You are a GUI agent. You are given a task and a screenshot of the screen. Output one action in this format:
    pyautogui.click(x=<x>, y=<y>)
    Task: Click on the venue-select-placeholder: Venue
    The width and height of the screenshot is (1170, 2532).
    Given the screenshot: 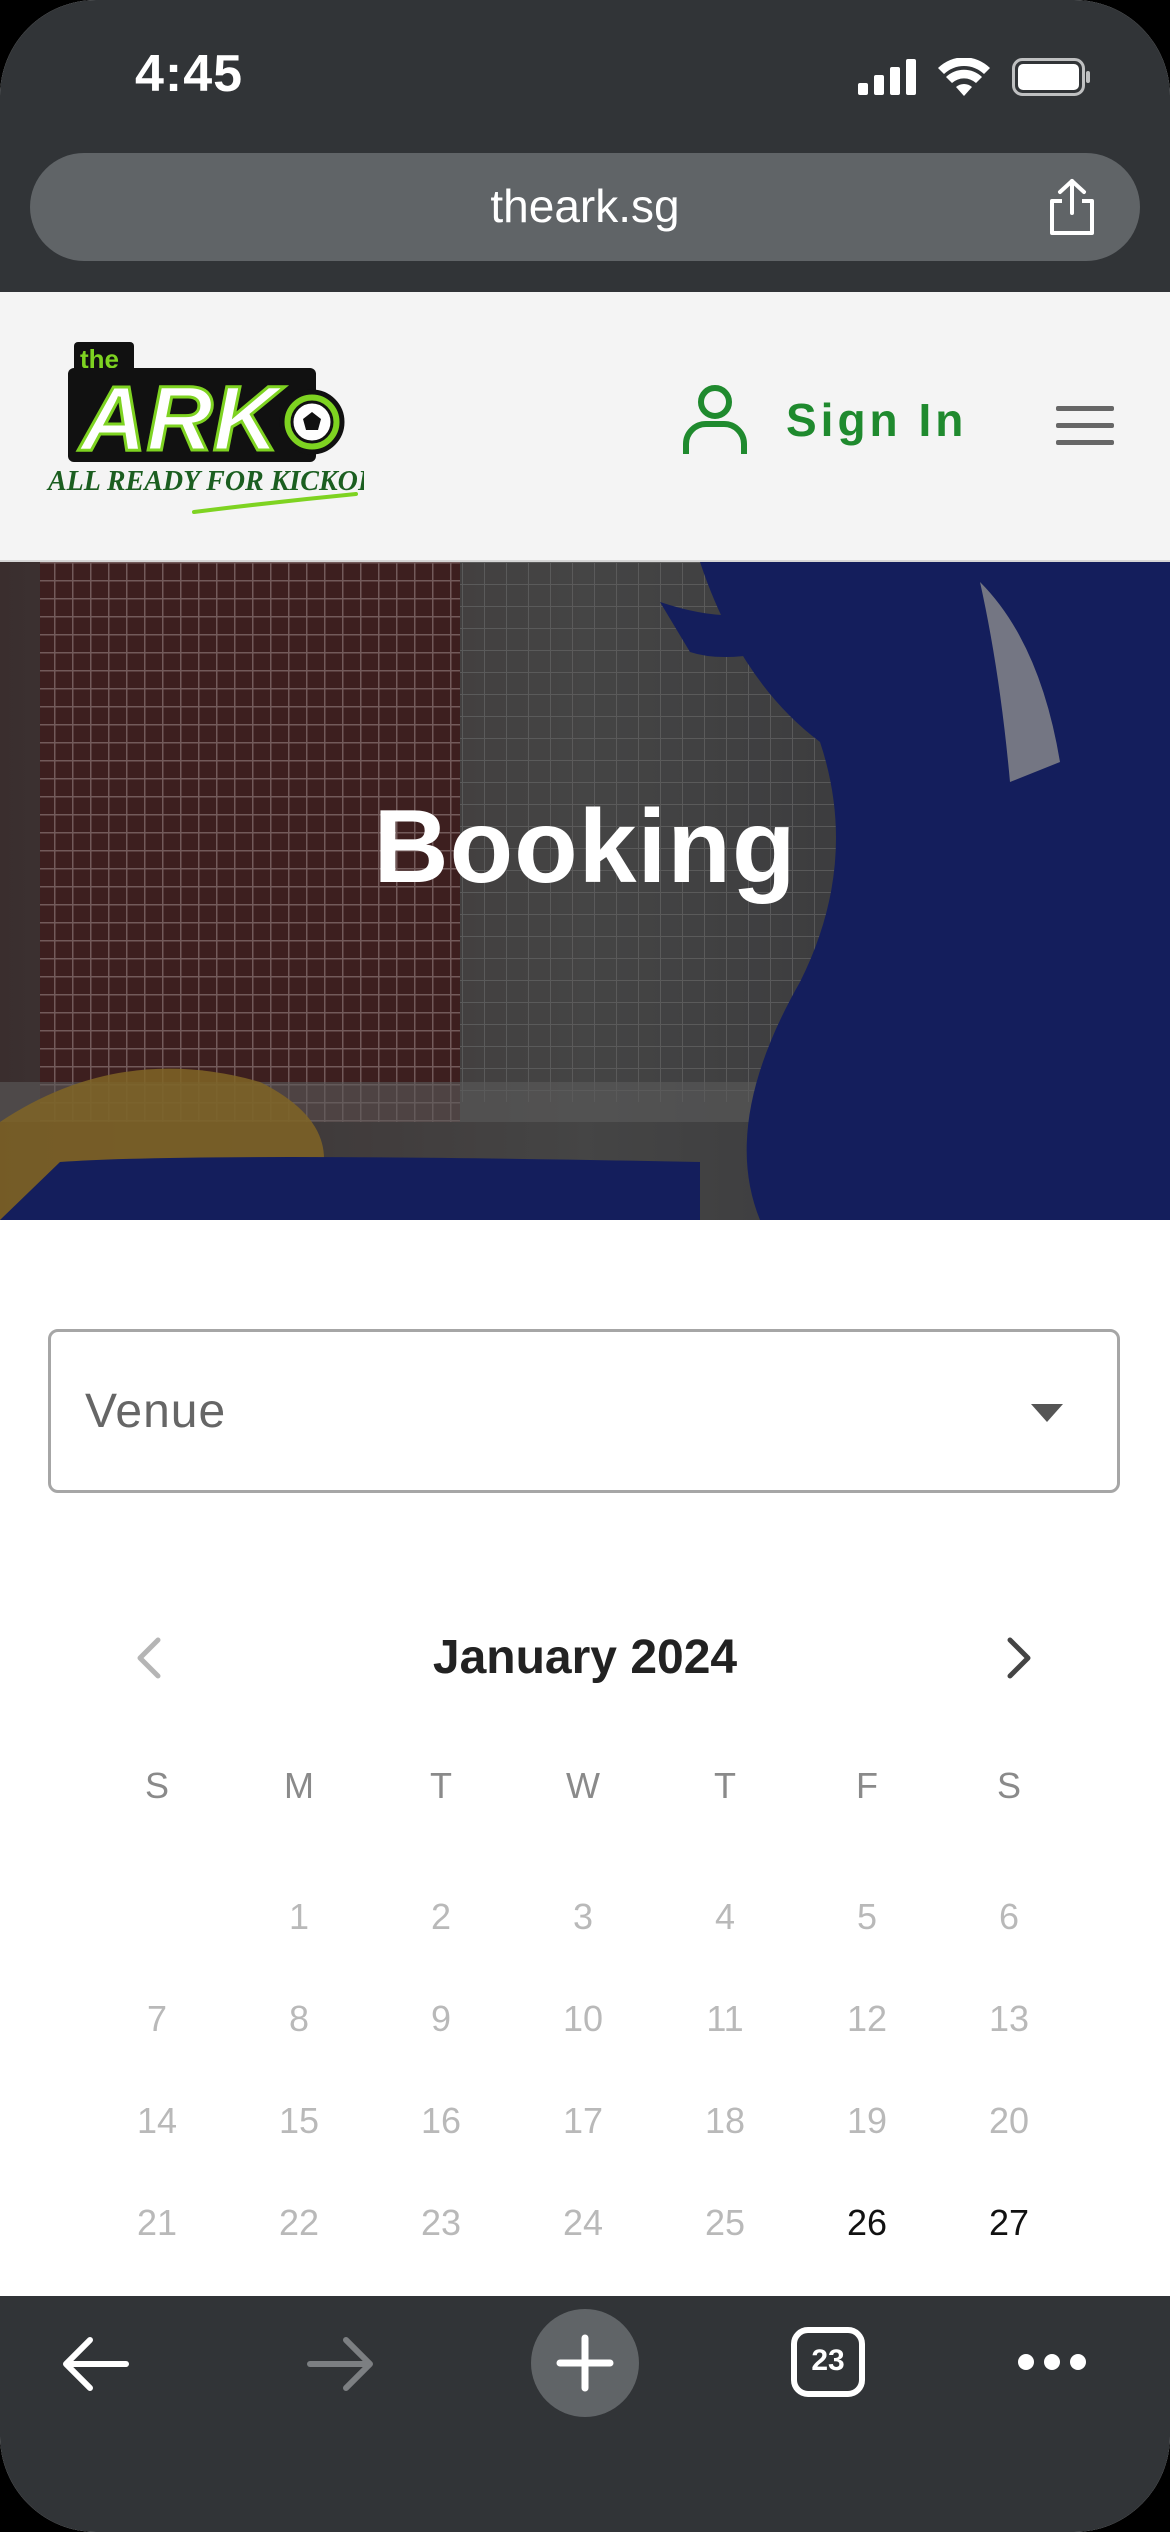 What is the action you would take?
    pyautogui.click(x=156, y=1411)
    